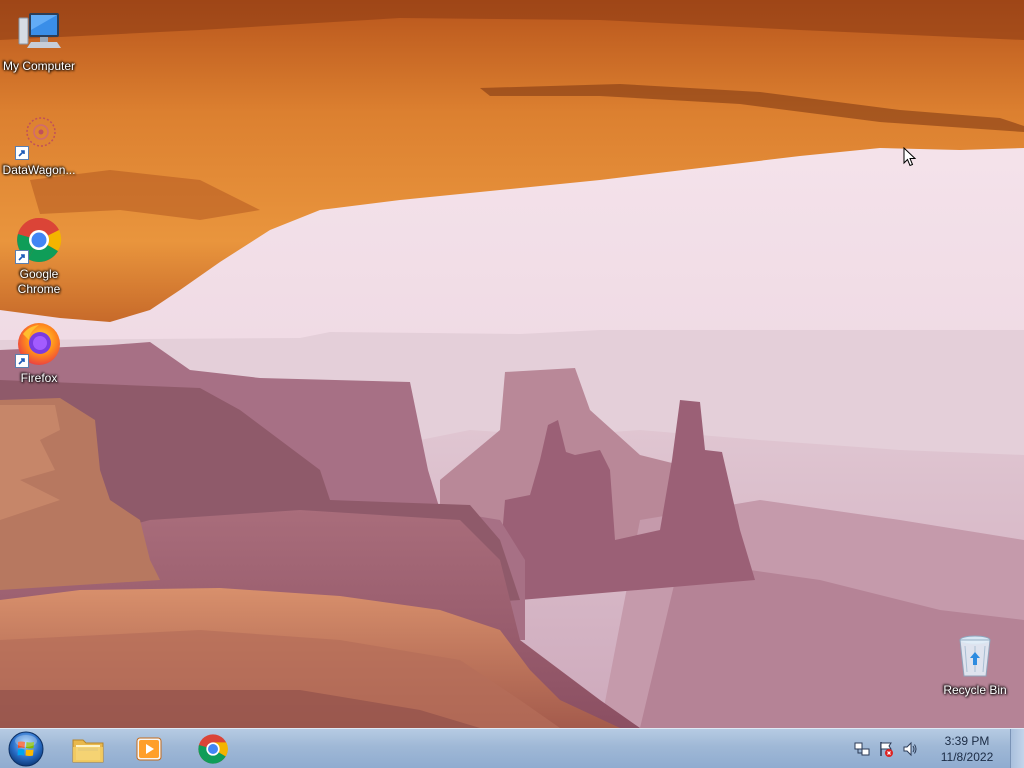 The width and height of the screenshot is (1024, 768). What do you see at coordinates (975, 690) in the screenshot?
I see `desktop-icon-label: Recycle Bin` at bounding box center [975, 690].